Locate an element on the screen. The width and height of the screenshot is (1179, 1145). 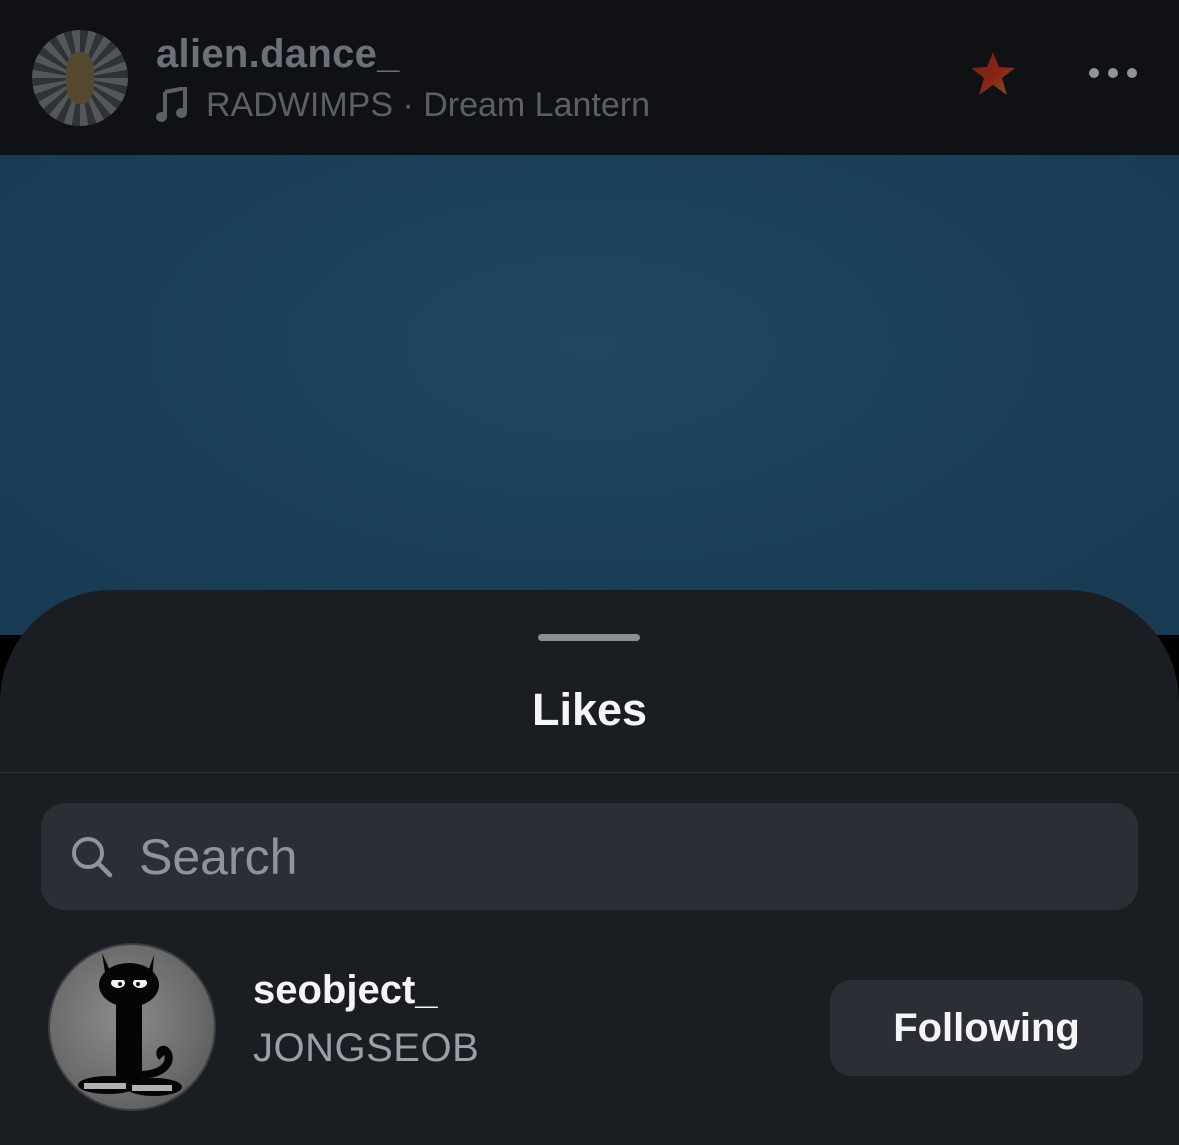
user-username: seobject_ is located at coordinates (345, 990).